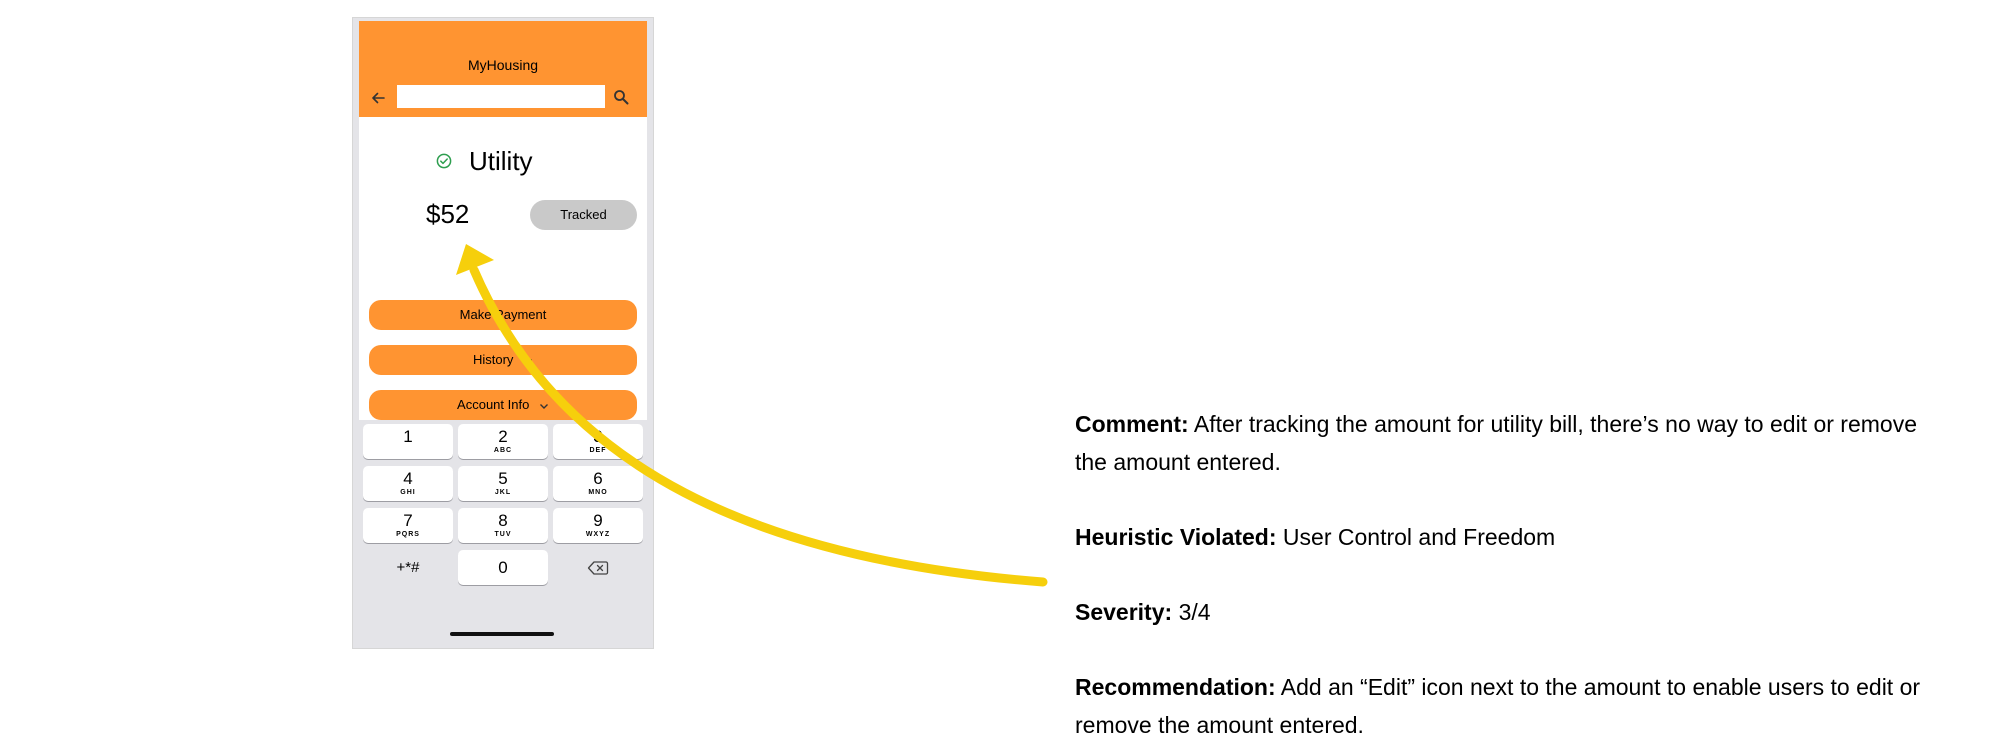 This screenshot has width=2000, height=756. I want to click on key-number: 0, so click(503, 567).